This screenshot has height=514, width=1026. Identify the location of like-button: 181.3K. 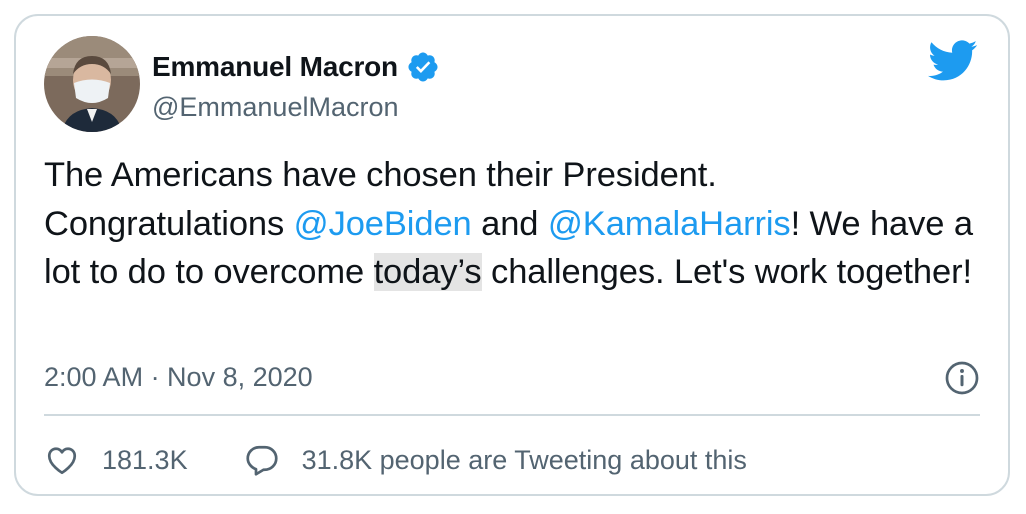
(144, 460).